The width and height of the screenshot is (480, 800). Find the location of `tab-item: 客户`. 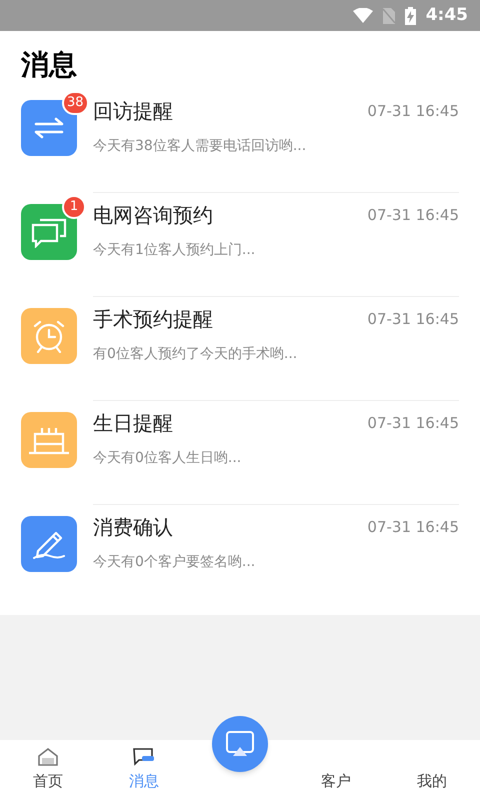

tab-item: 客户 is located at coordinates (336, 770).